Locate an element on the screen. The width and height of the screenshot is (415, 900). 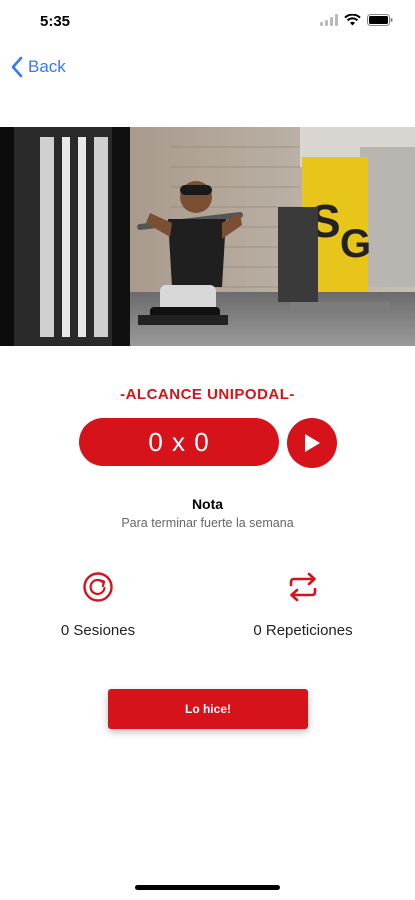
note-text: Para terminar fuerte la semana is located at coordinates (207, 523).